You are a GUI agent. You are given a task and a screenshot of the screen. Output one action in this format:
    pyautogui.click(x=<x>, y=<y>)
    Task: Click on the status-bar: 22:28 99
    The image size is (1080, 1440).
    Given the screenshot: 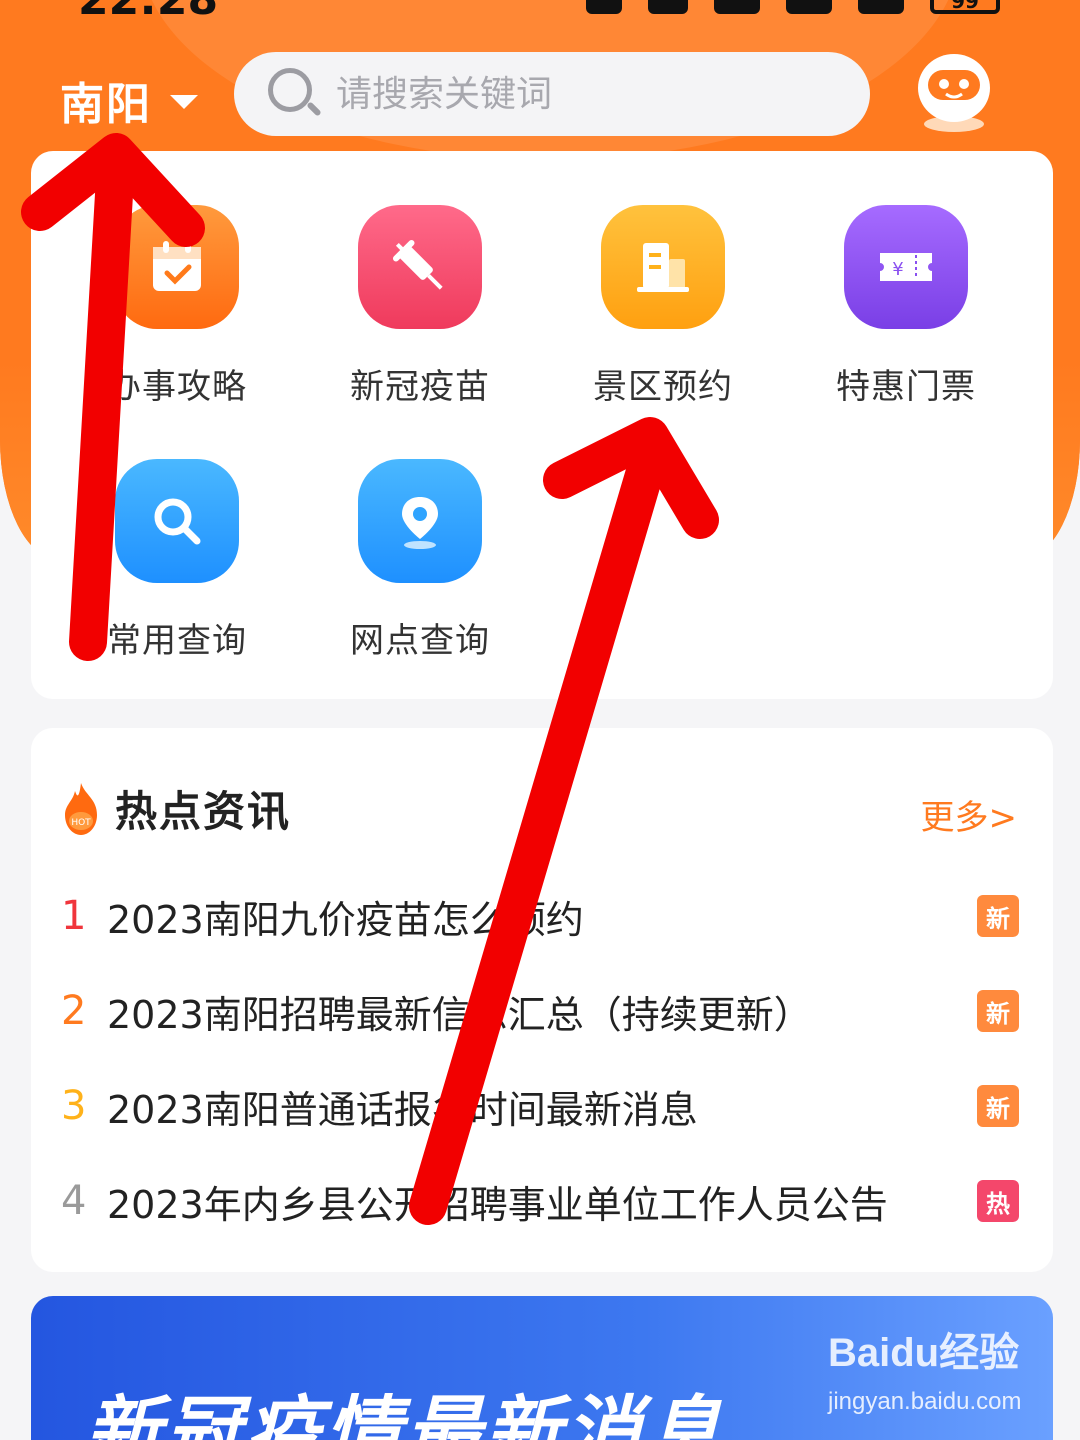 What is the action you would take?
    pyautogui.click(x=540, y=11)
    